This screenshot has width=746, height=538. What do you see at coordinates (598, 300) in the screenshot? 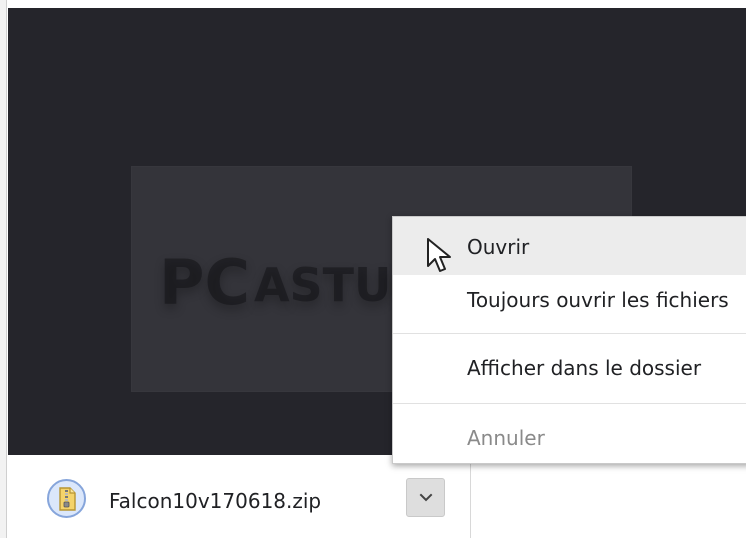
I see `menu-item-always-open-label: Toujours ouvrir les fichiers` at bounding box center [598, 300].